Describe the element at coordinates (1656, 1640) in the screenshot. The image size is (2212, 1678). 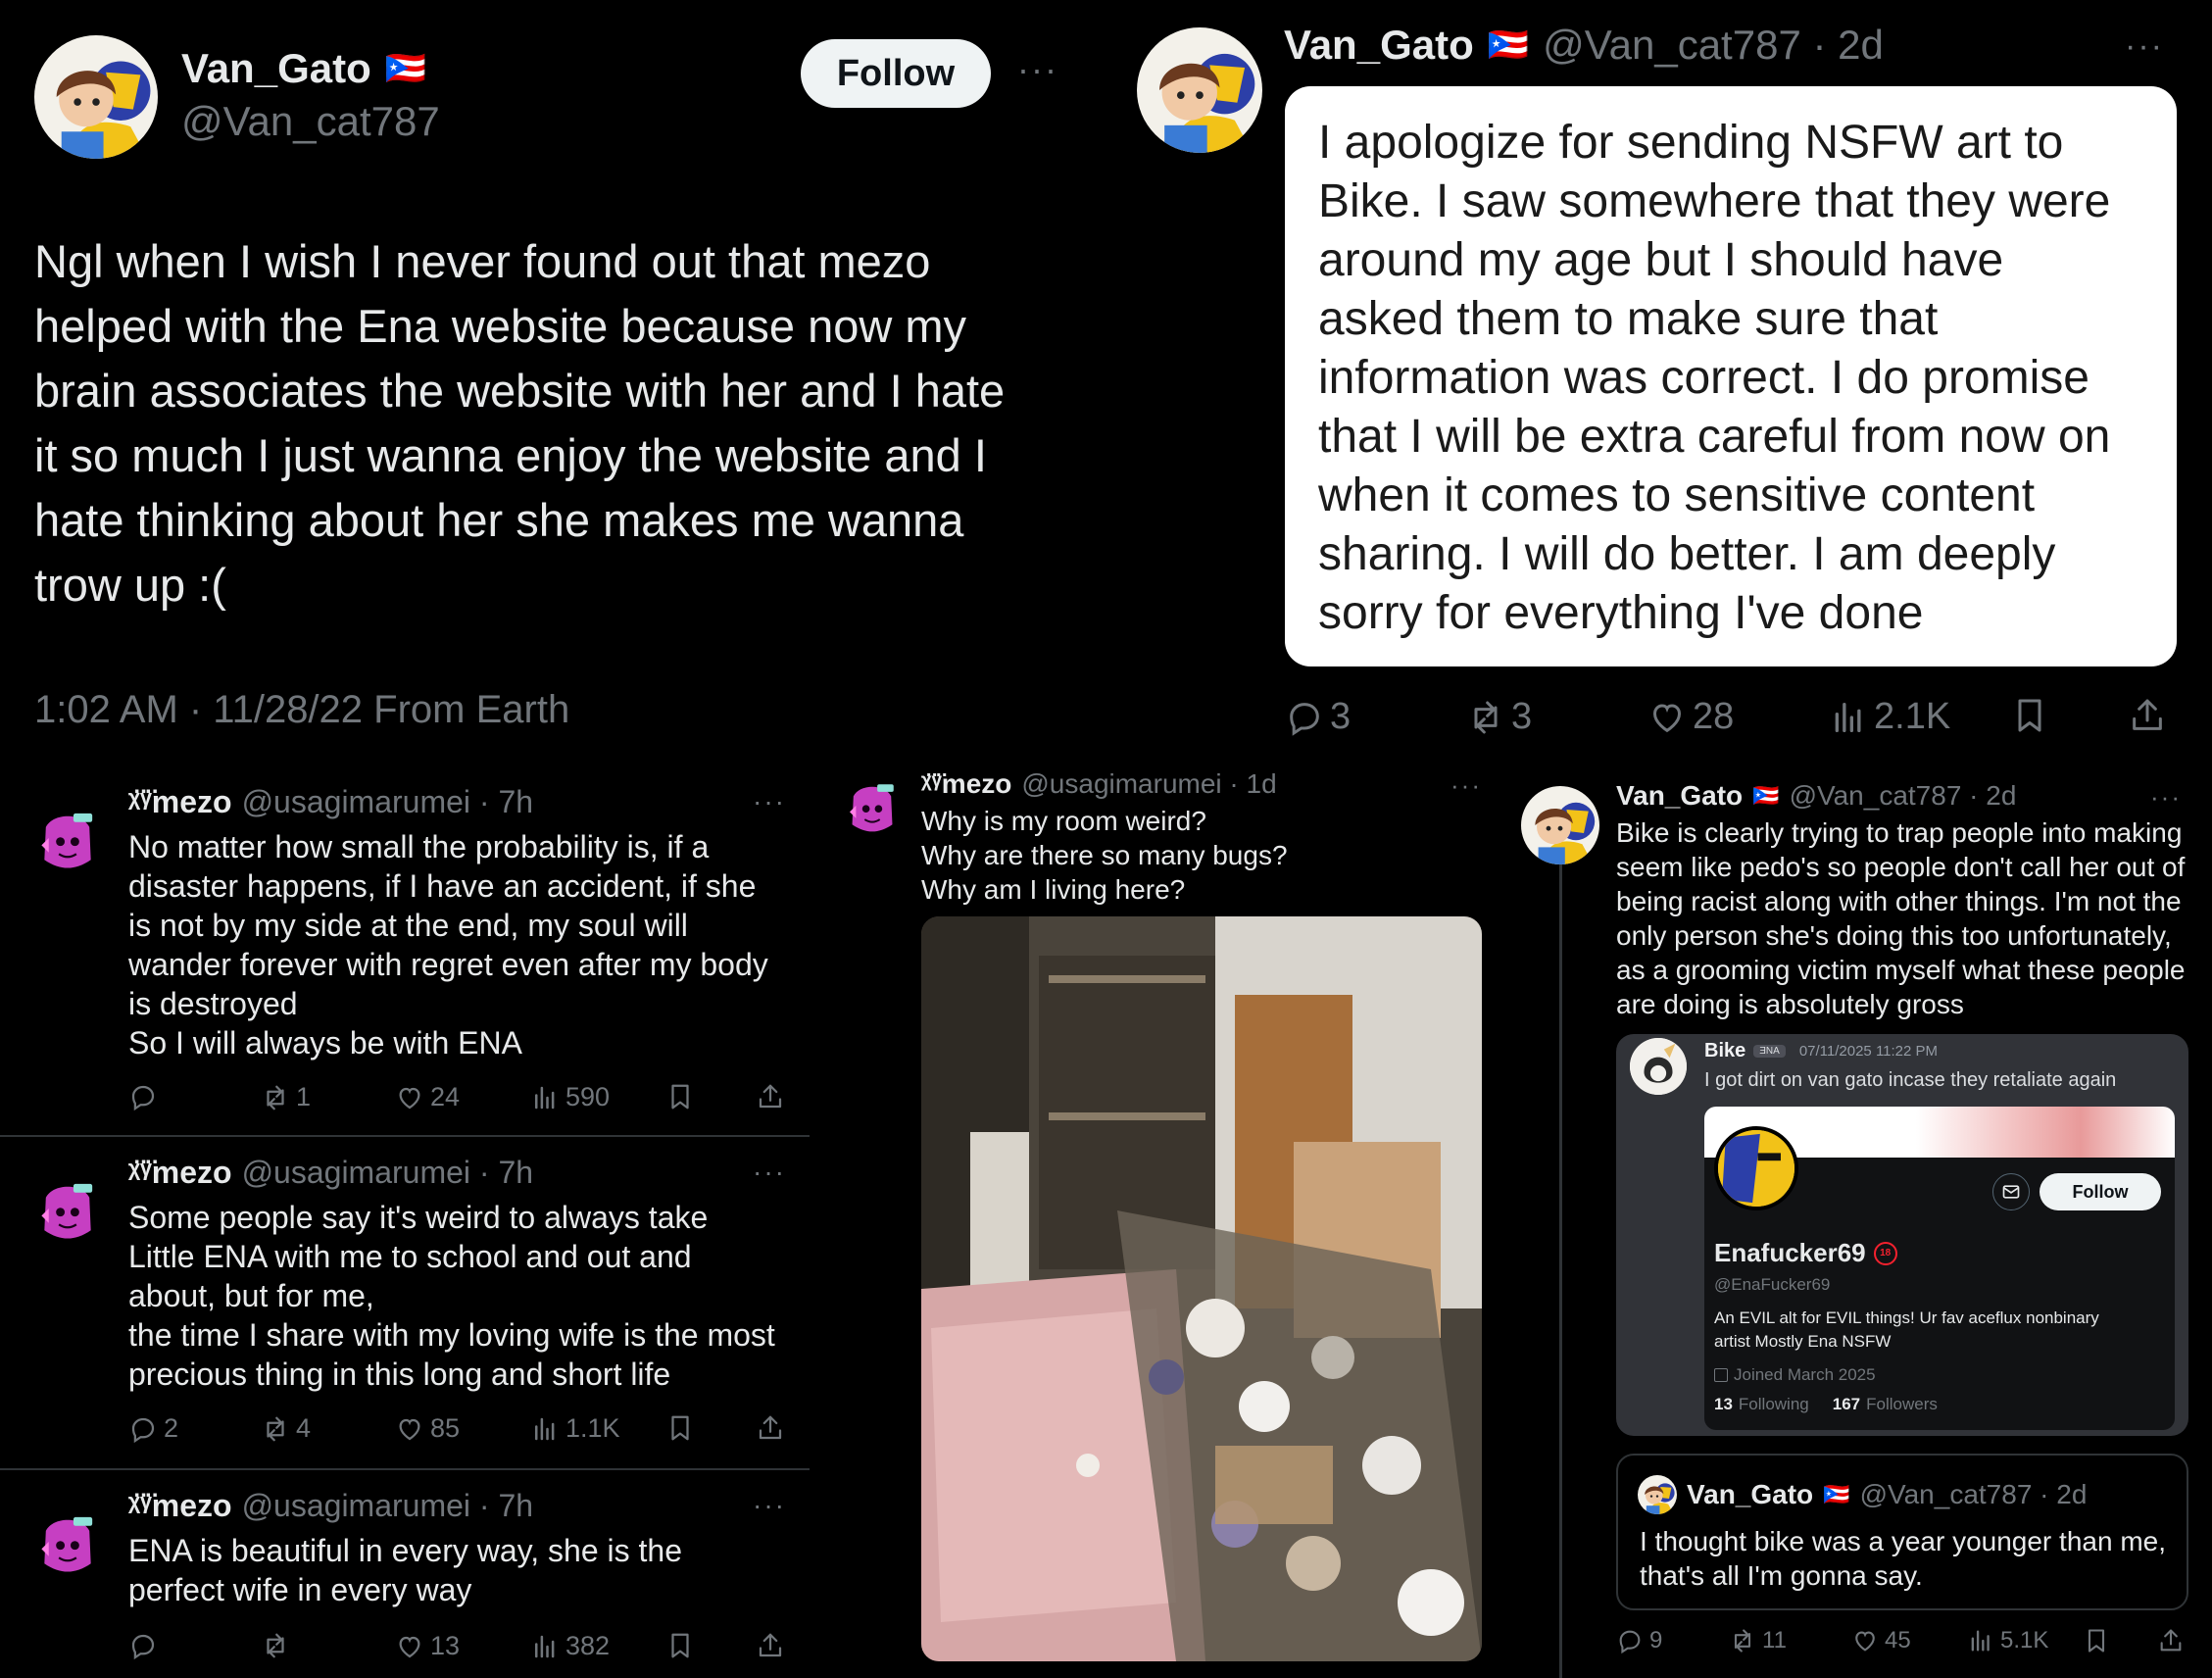
I see `reply-count: 9` at that location.